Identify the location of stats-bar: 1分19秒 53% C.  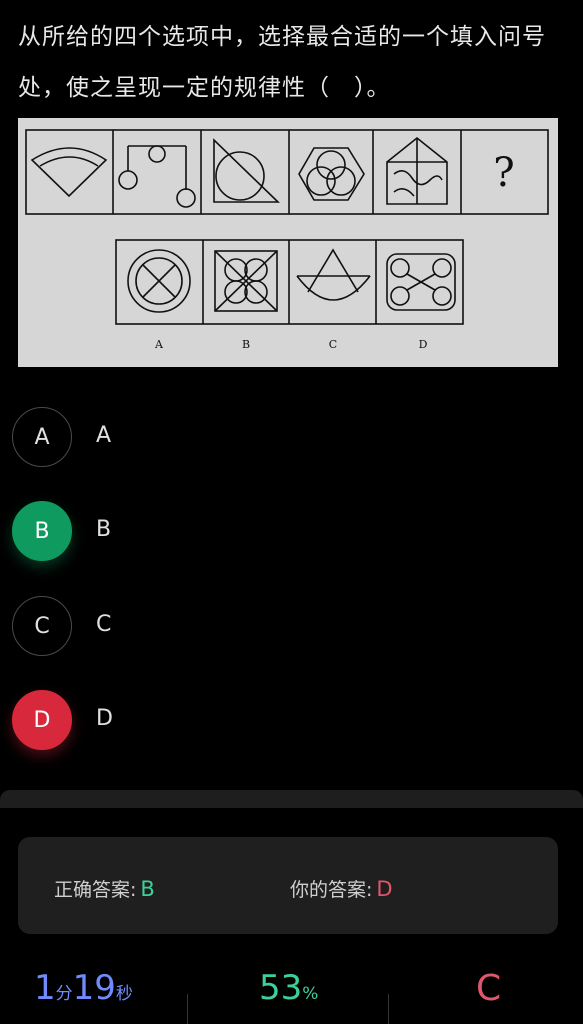
(291, 992).